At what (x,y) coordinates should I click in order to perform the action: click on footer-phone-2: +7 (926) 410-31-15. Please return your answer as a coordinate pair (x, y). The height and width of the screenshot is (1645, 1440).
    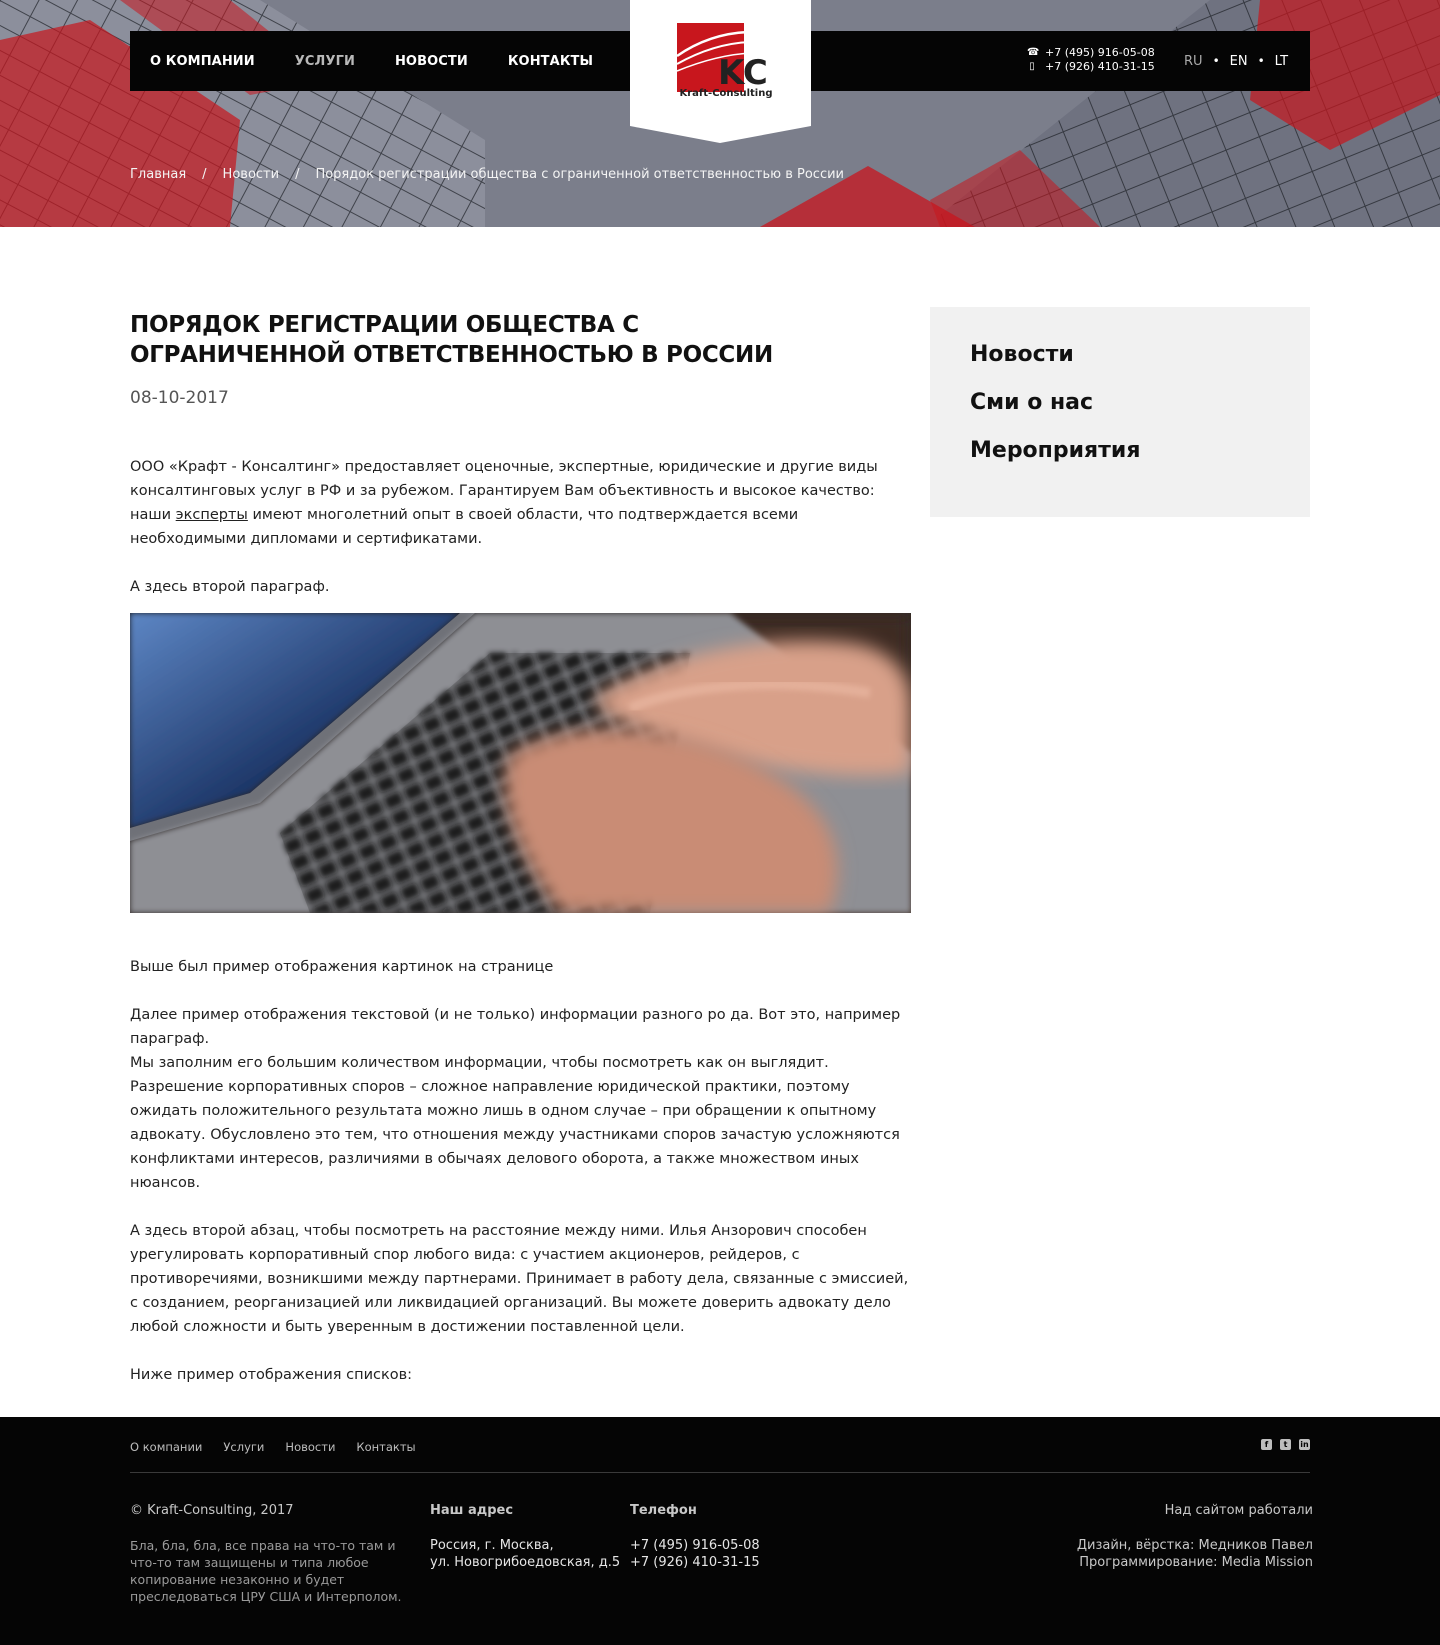
    Looking at the image, I should click on (695, 1562).